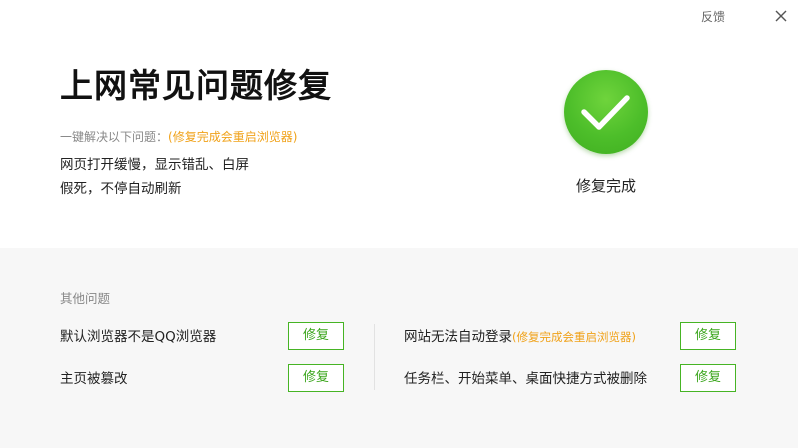  Describe the element at coordinates (708, 378) in the screenshot. I see `fix-shortcuts-button: 修复` at that location.